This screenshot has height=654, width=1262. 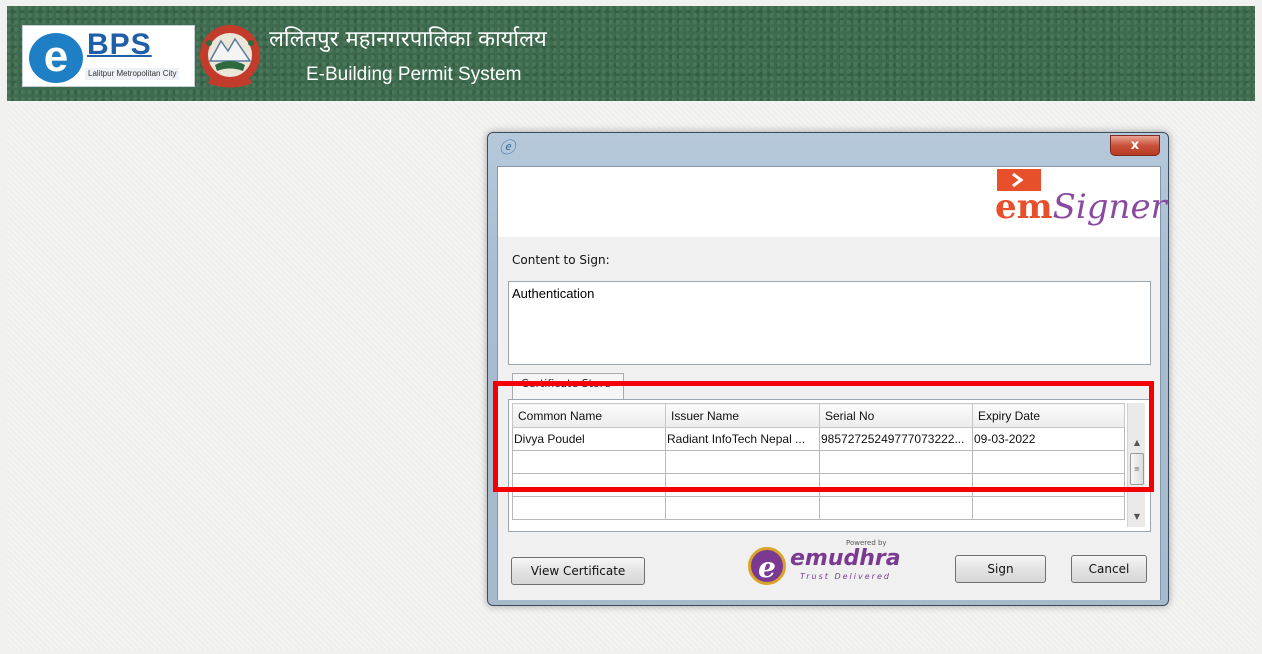 What do you see at coordinates (1000, 569) in the screenshot?
I see `sign-button: Sign` at bounding box center [1000, 569].